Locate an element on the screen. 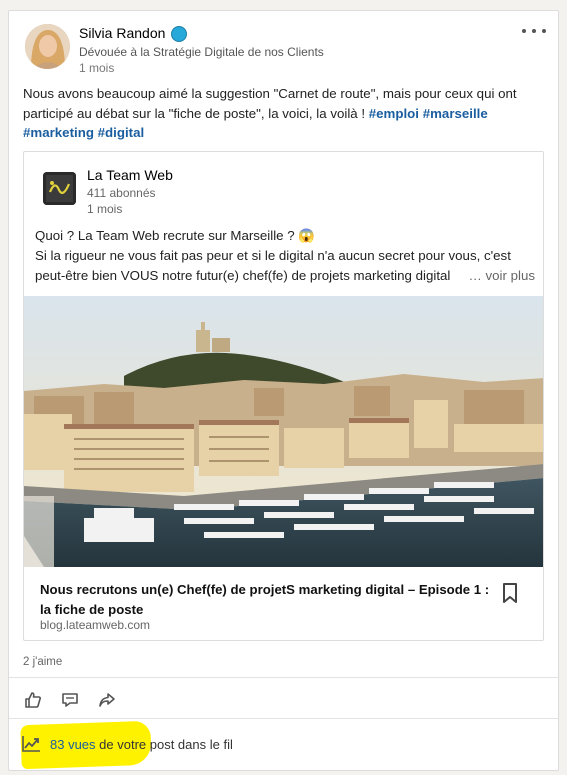 The width and height of the screenshot is (567, 775). hashtag-link: #marketing is located at coordinates (58, 132).